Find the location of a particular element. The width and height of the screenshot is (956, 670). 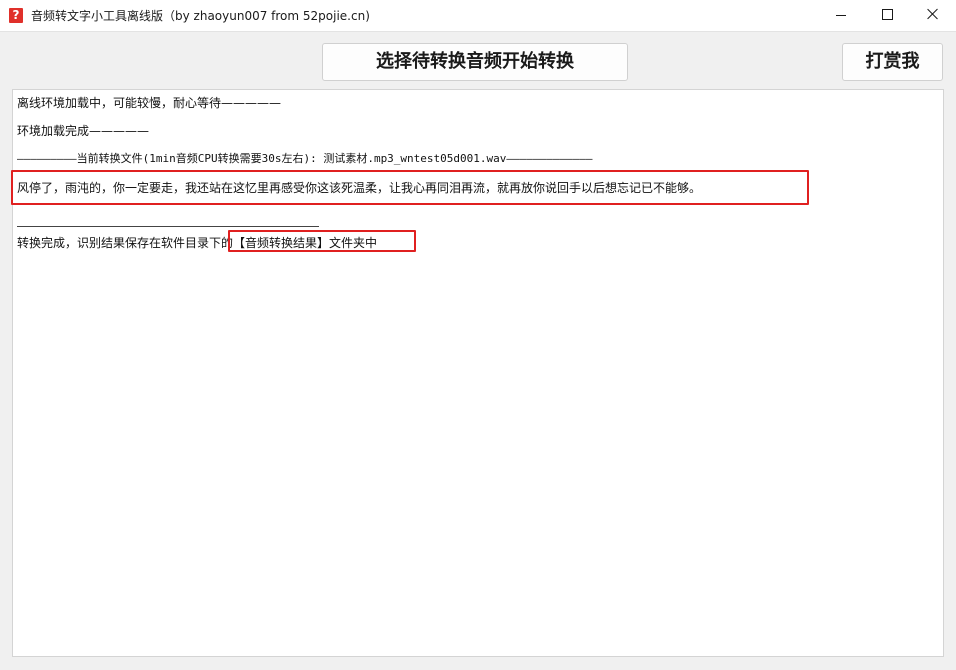

highlight-box-result is located at coordinates (410, 187).